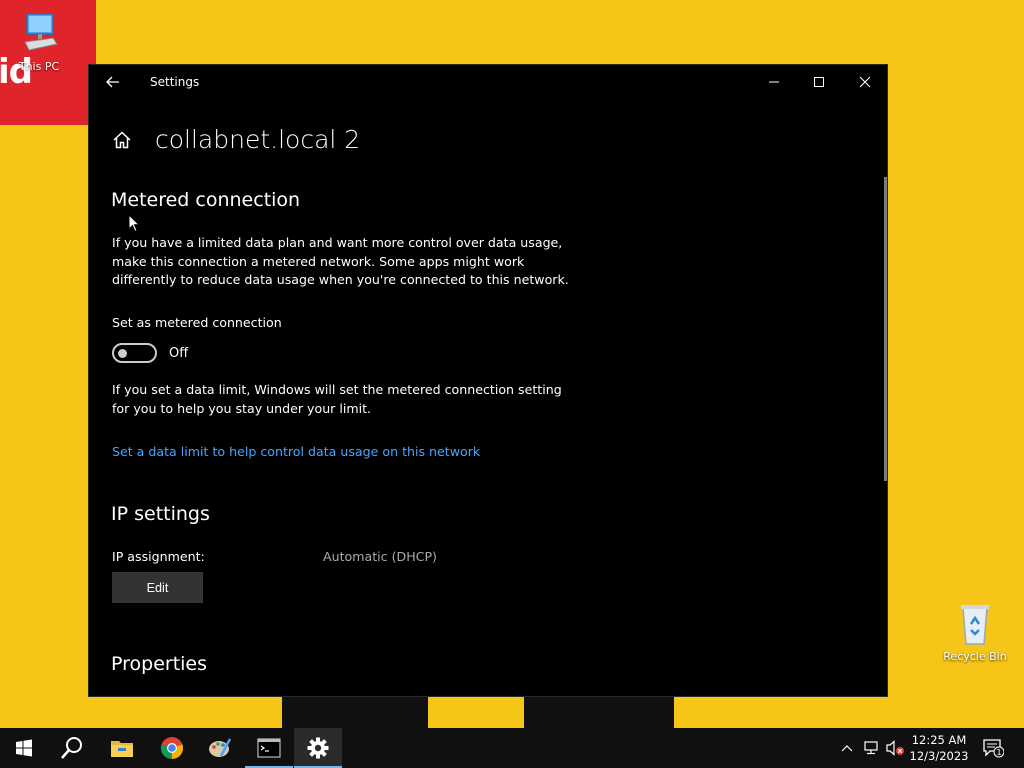  What do you see at coordinates (179, 353) in the screenshot?
I see `toggle-state-text: Off` at bounding box center [179, 353].